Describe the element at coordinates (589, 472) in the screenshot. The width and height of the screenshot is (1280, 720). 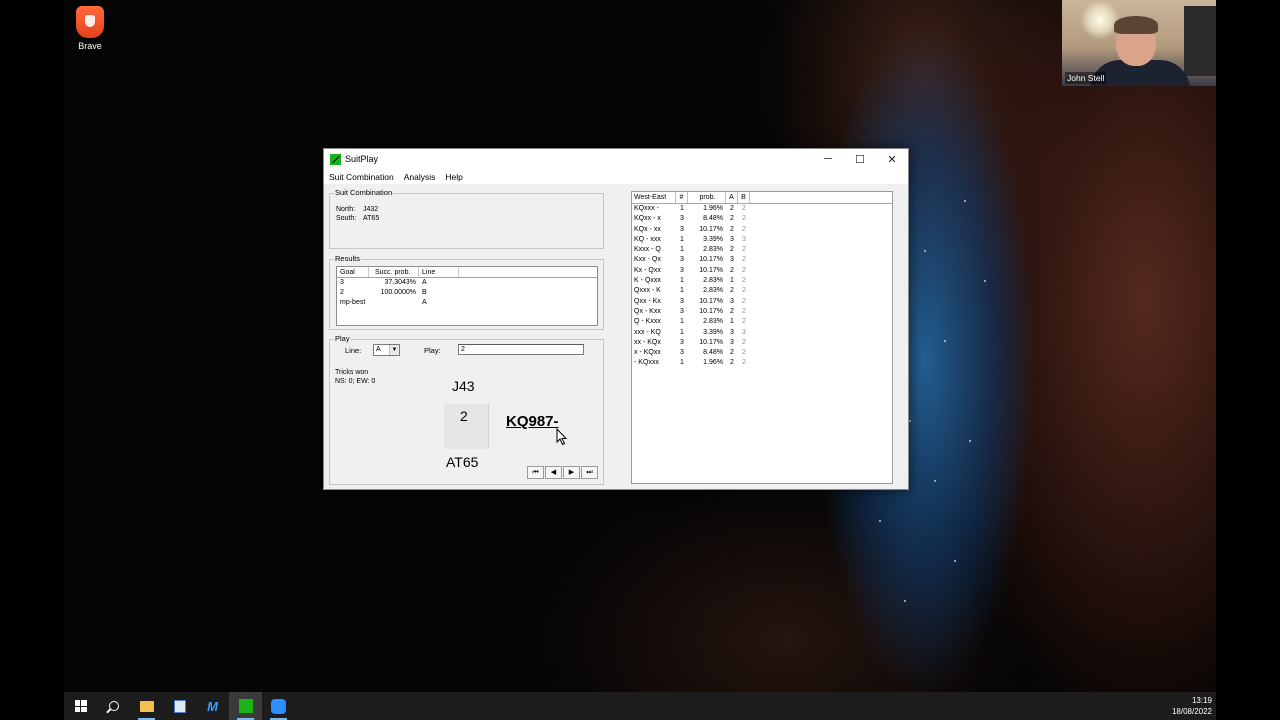
I see `last-move-icon: ⏭` at that location.